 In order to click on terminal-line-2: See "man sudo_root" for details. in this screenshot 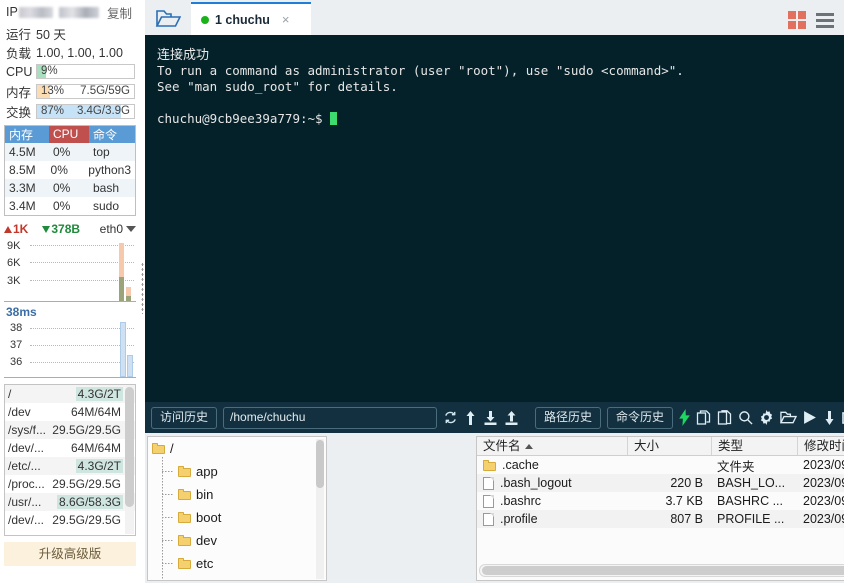, I will do `click(277, 86)`.